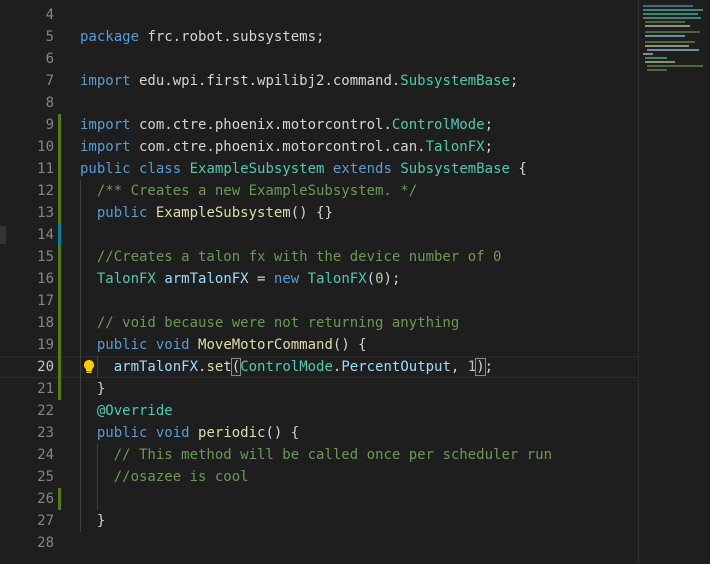  I want to click on code-line-27: 27 }, so click(319, 521).